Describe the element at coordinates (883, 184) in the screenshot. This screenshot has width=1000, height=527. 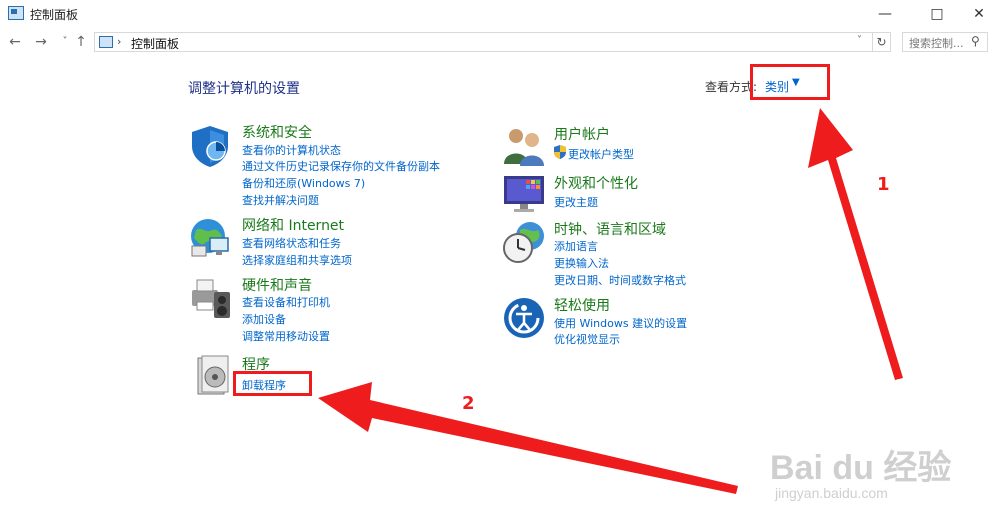
I see `annotation-marker-1: 1` at that location.